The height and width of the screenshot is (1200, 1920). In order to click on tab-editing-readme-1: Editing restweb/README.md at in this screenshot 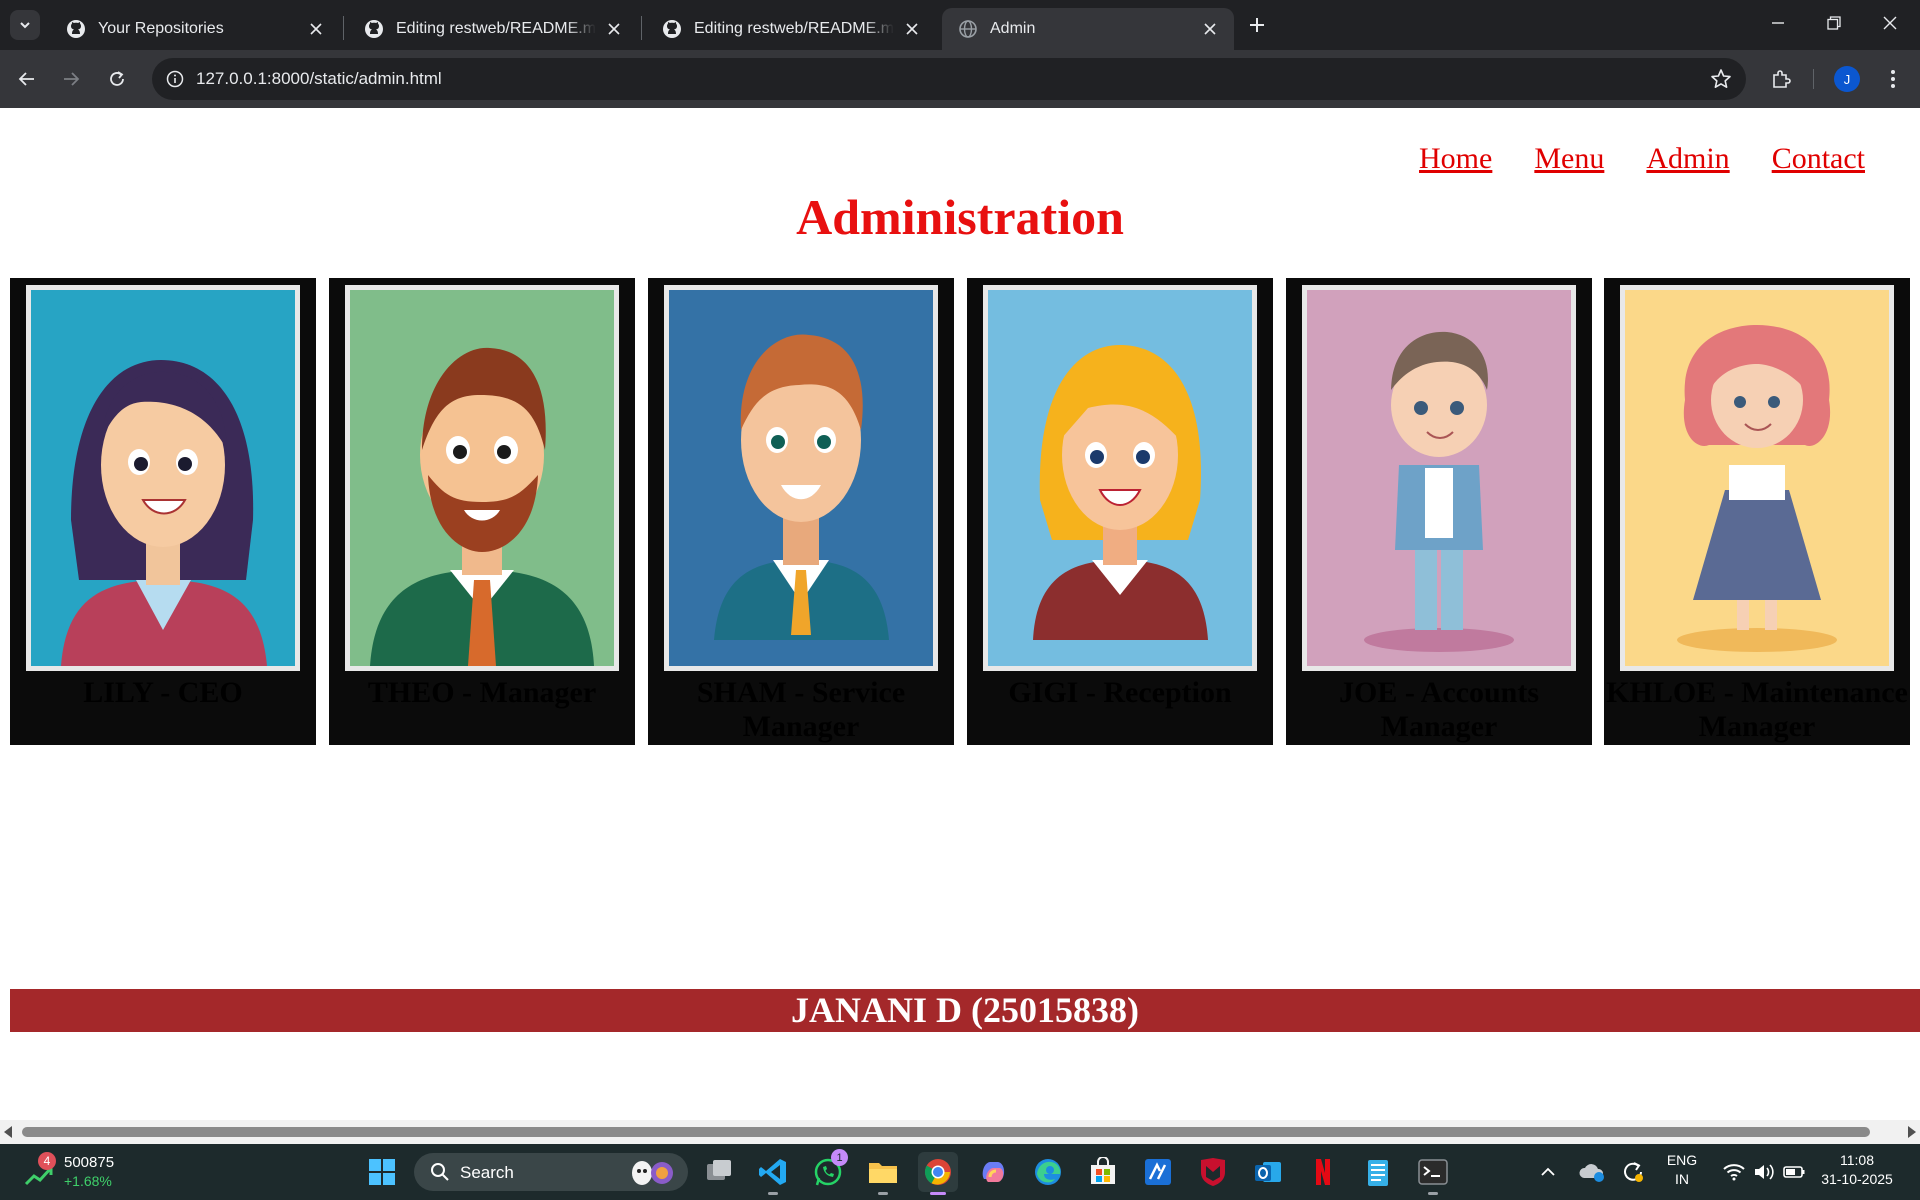, I will do `click(493, 29)`.